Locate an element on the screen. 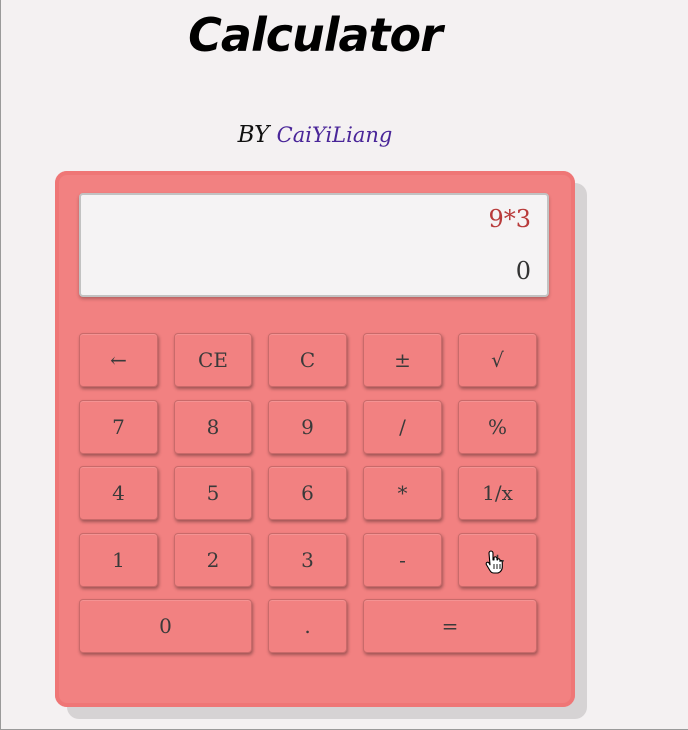 Image resolution: width=688 pixels, height=730 pixels. digit-9-button: 9 is located at coordinates (307, 427).